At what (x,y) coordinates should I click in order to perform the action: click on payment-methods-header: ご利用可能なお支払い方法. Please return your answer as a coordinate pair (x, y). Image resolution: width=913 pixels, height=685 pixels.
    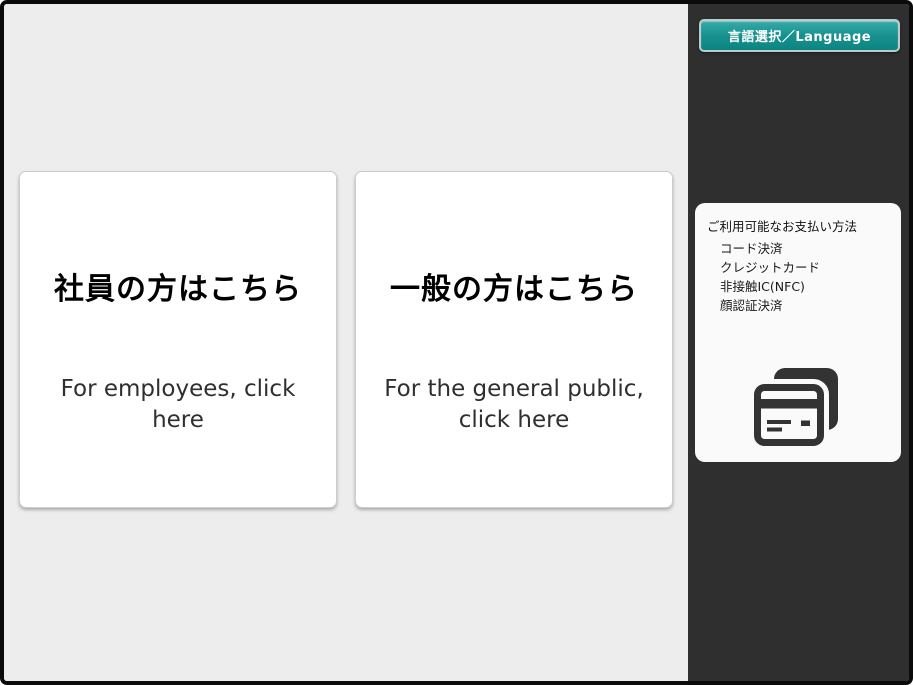
    Looking at the image, I should click on (782, 226).